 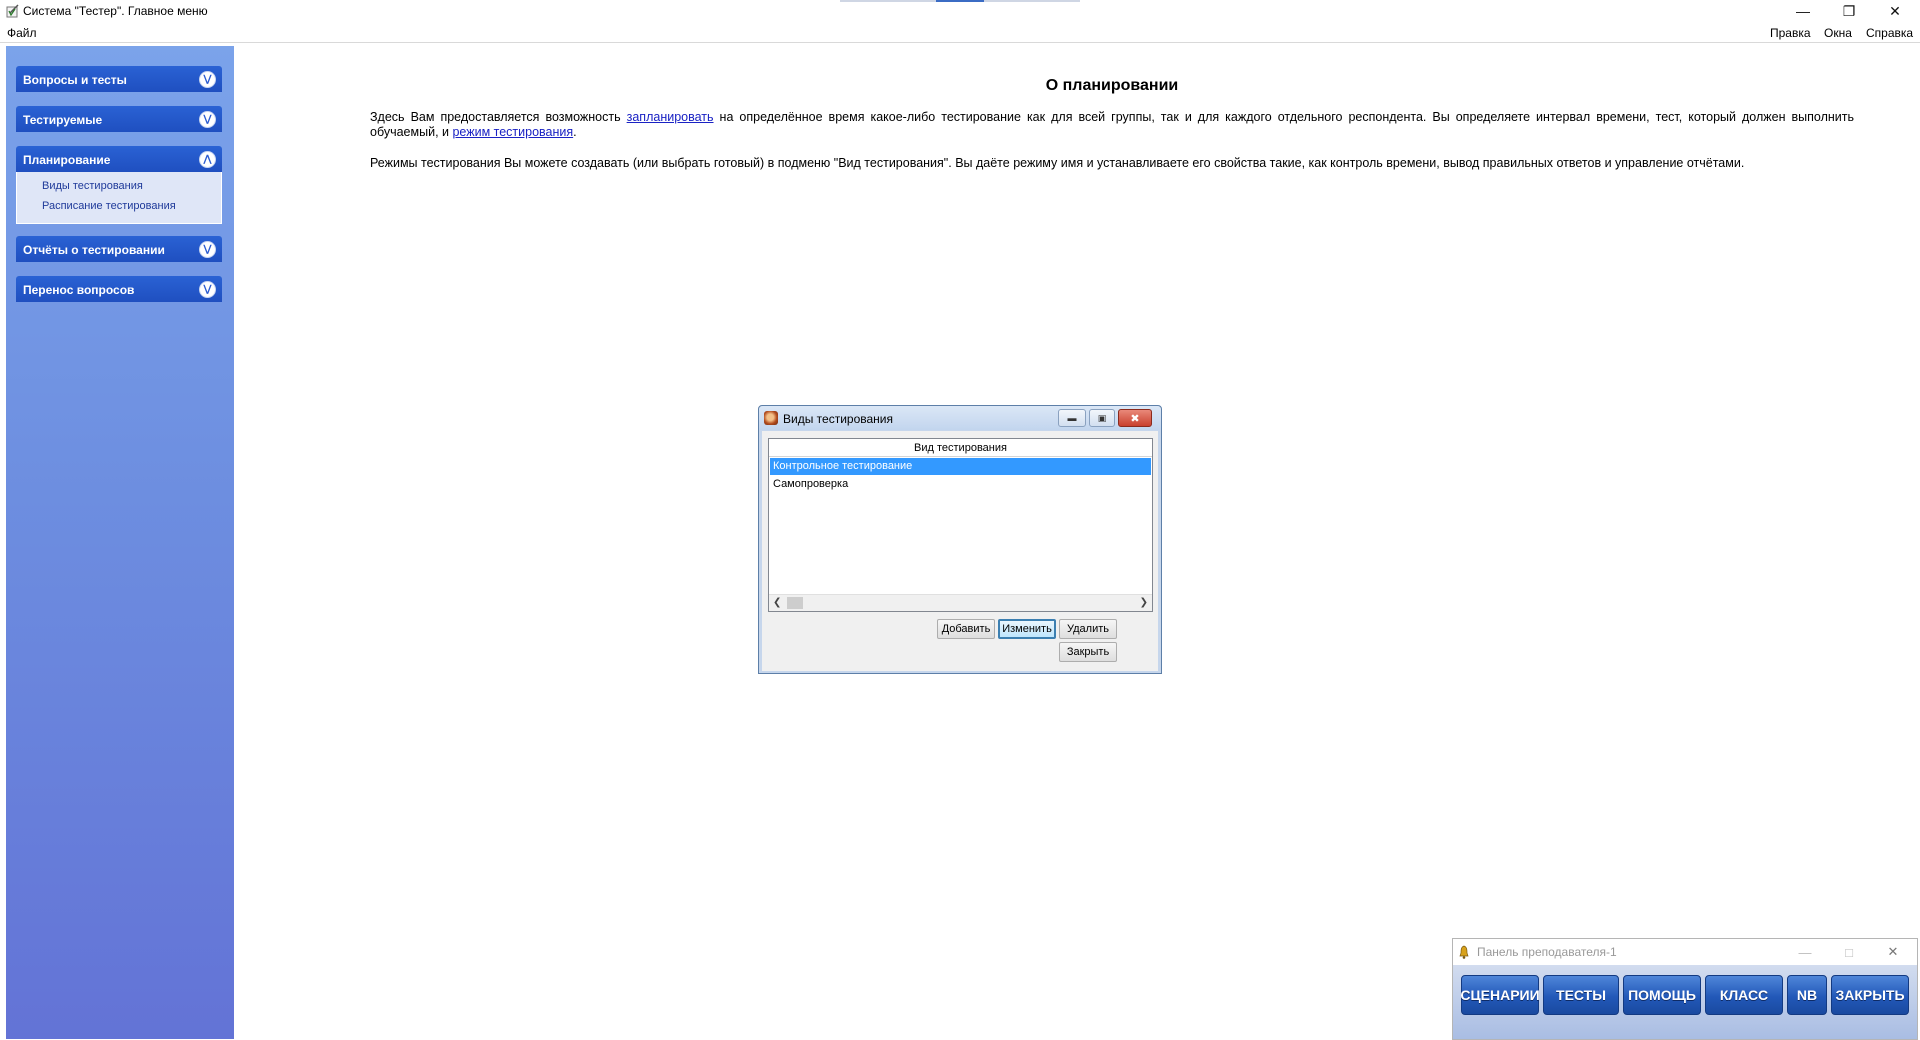 I want to click on window-title: Система "Тестер". Главное меню, so click(x=115, y=11).